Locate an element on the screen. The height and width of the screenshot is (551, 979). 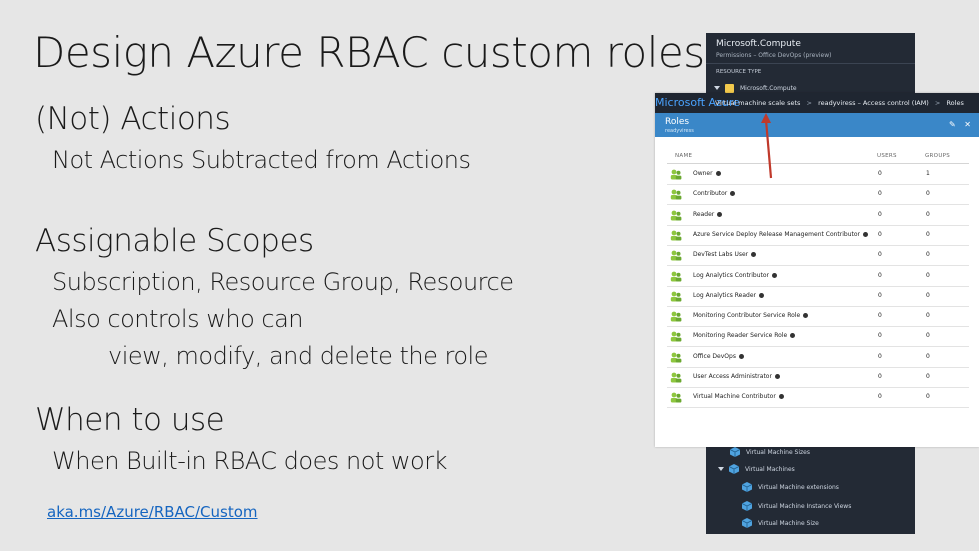
column-header-users: USERS is located at coordinates (887, 156).